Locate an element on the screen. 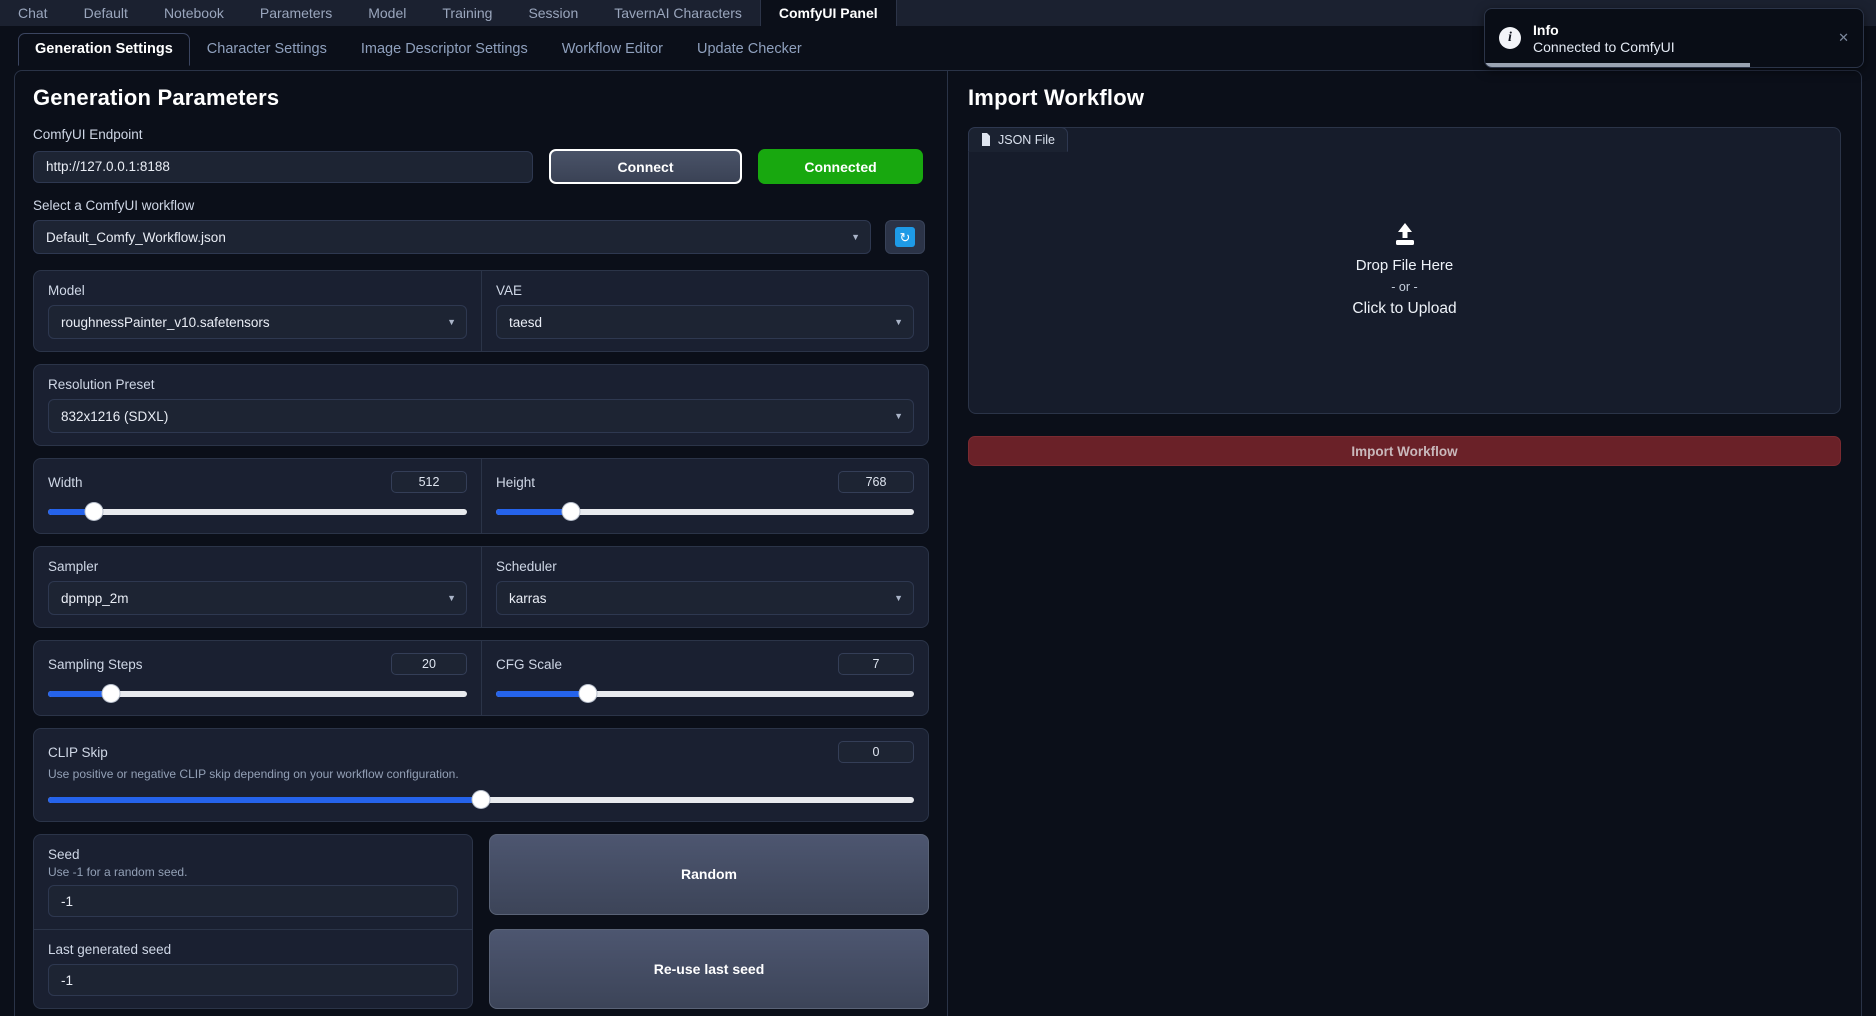 This screenshot has height=1016, width=1876. import-workflow-title: Import Workflow is located at coordinates (1056, 97).